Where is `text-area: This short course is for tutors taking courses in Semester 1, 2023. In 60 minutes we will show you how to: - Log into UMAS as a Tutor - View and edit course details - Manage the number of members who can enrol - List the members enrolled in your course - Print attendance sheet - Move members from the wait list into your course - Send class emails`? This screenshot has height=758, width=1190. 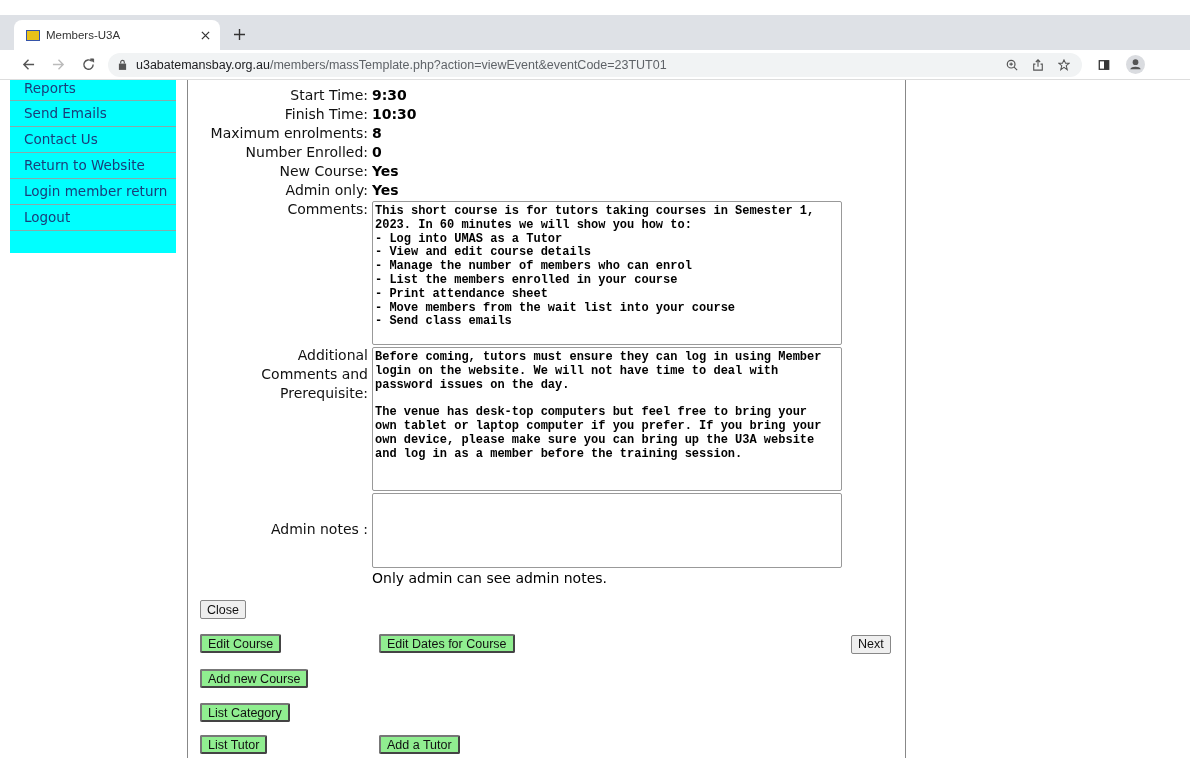
text-area: This short course is for tutors taking courses in Semester 1, 2023. In 60 minutes we will show you how to: - Log into UMAS as a Tutor - View and edit course details - Manage the number of members who can enrol - List the members enrolled in your course - Print attendance sheet - Move members from the wait list into your course - Send class emails is located at coordinates (607, 273).